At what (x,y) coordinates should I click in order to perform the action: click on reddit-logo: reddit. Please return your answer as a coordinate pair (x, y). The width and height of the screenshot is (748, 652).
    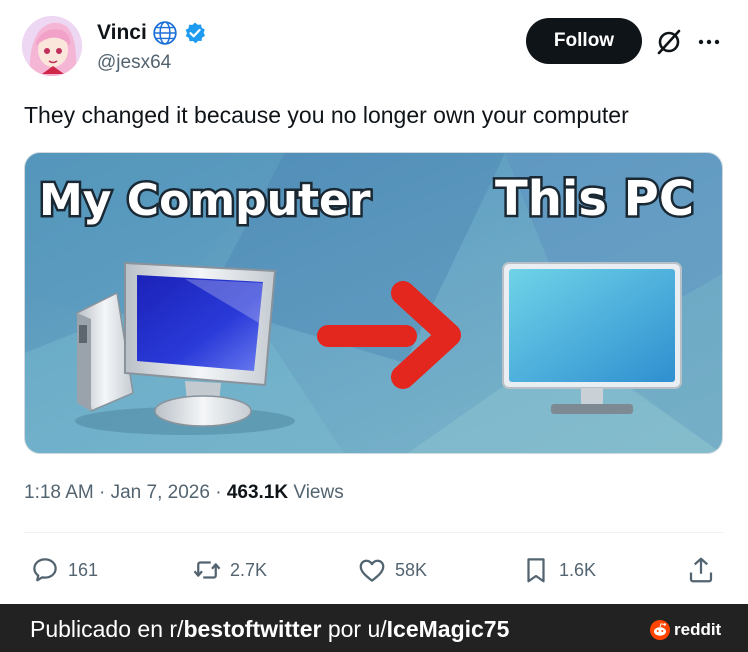
    Looking at the image, I should click on (685, 630).